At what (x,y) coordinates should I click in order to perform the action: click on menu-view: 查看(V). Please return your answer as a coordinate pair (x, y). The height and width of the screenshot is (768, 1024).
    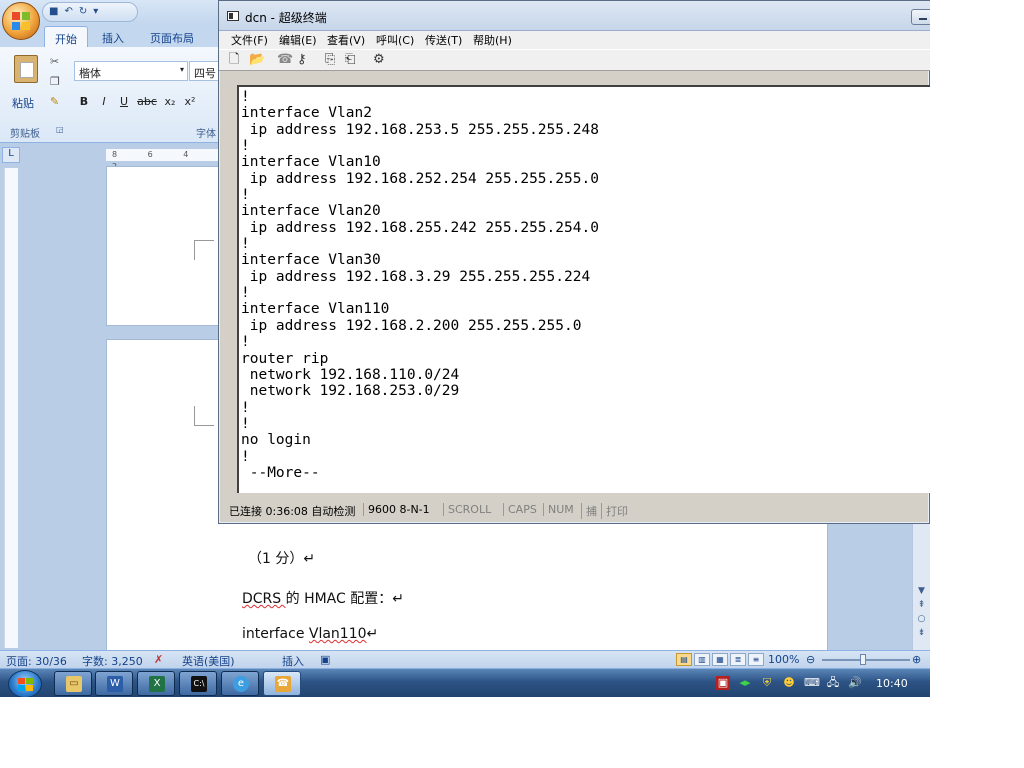
    Looking at the image, I should click on (346, 40).